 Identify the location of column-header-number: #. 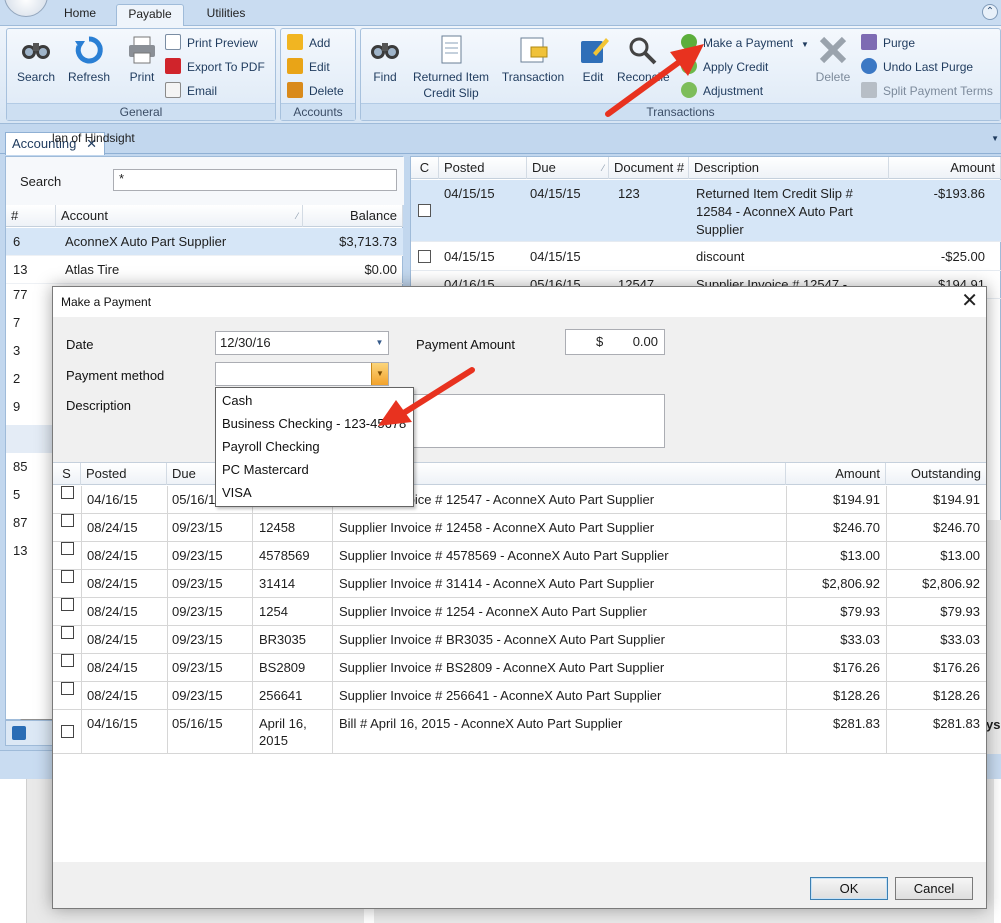
(31, 216).